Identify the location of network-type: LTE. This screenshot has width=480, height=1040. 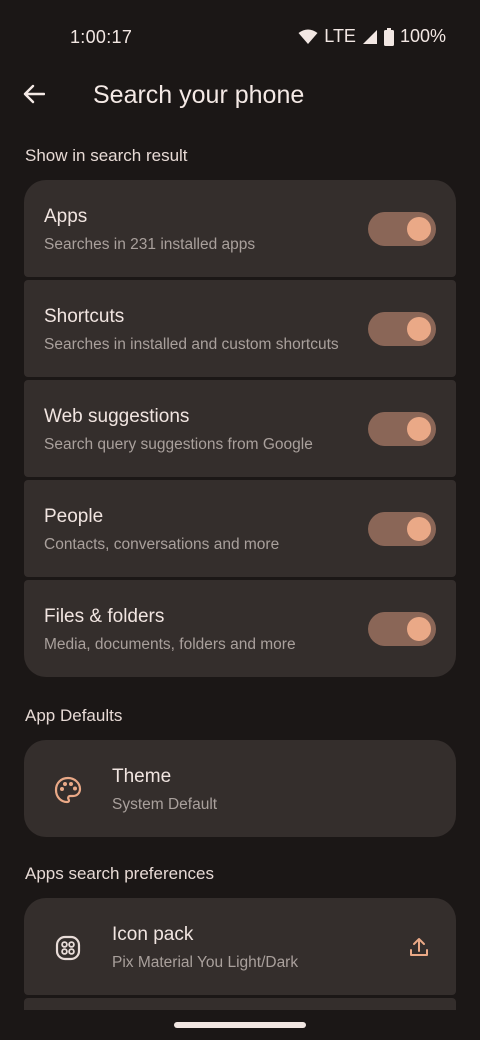
(340, 36).